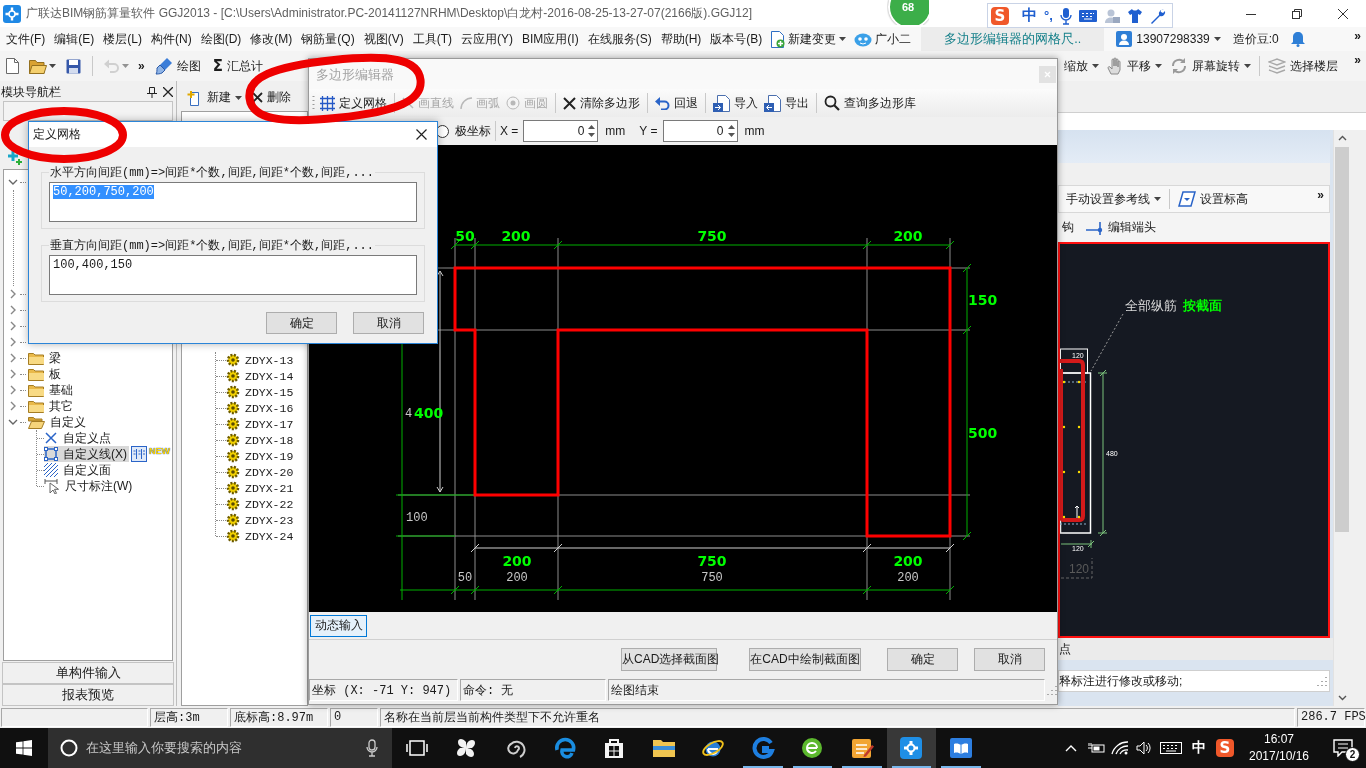 This screenshot has width=1366, height=768. What do you see at coordinates (51, 438) in the screenshot?
I see `x-mark-icon` at bounding box center [51, 438].